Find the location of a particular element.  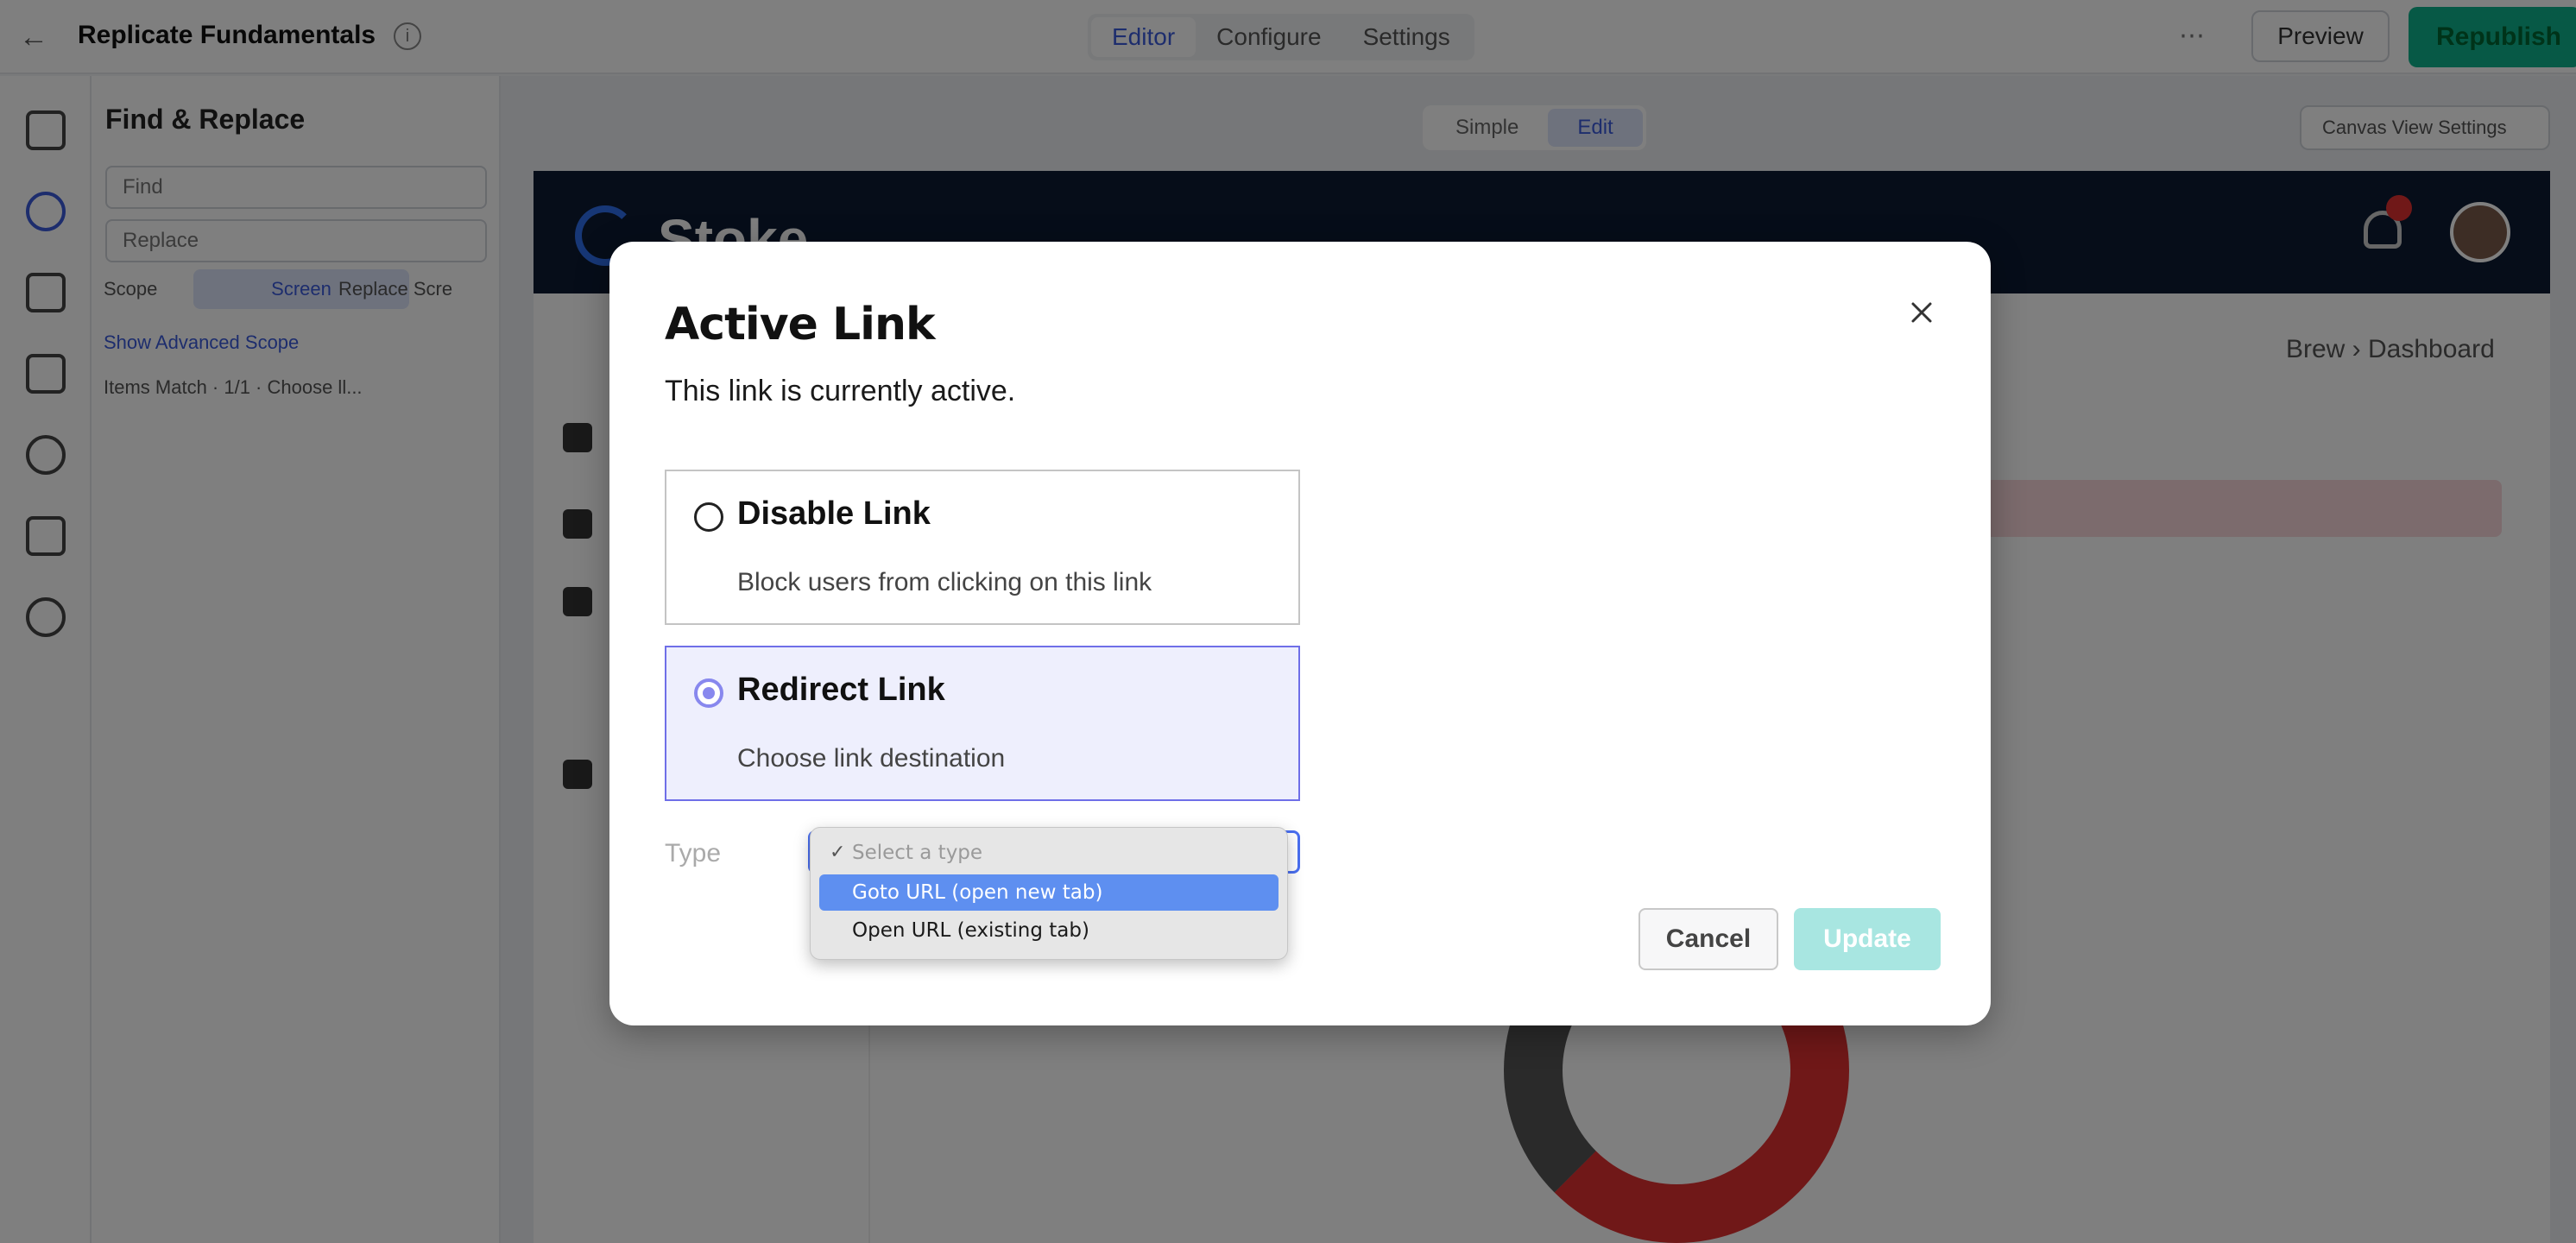

placeholder-text: Select a type is located at coordinates (917, 853).